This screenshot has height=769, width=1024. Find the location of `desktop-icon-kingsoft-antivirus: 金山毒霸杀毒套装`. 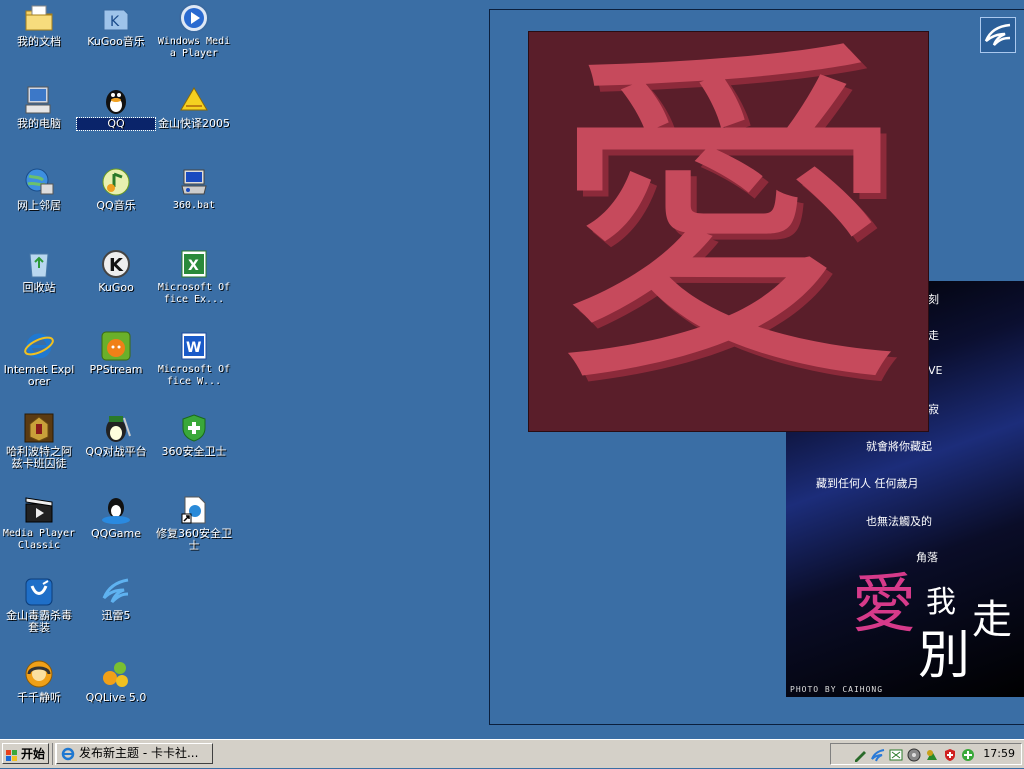

desktop-icon-kingsoft-antivirus: 金山毒霸杀毒套装 is located at coordinates (39, 605).